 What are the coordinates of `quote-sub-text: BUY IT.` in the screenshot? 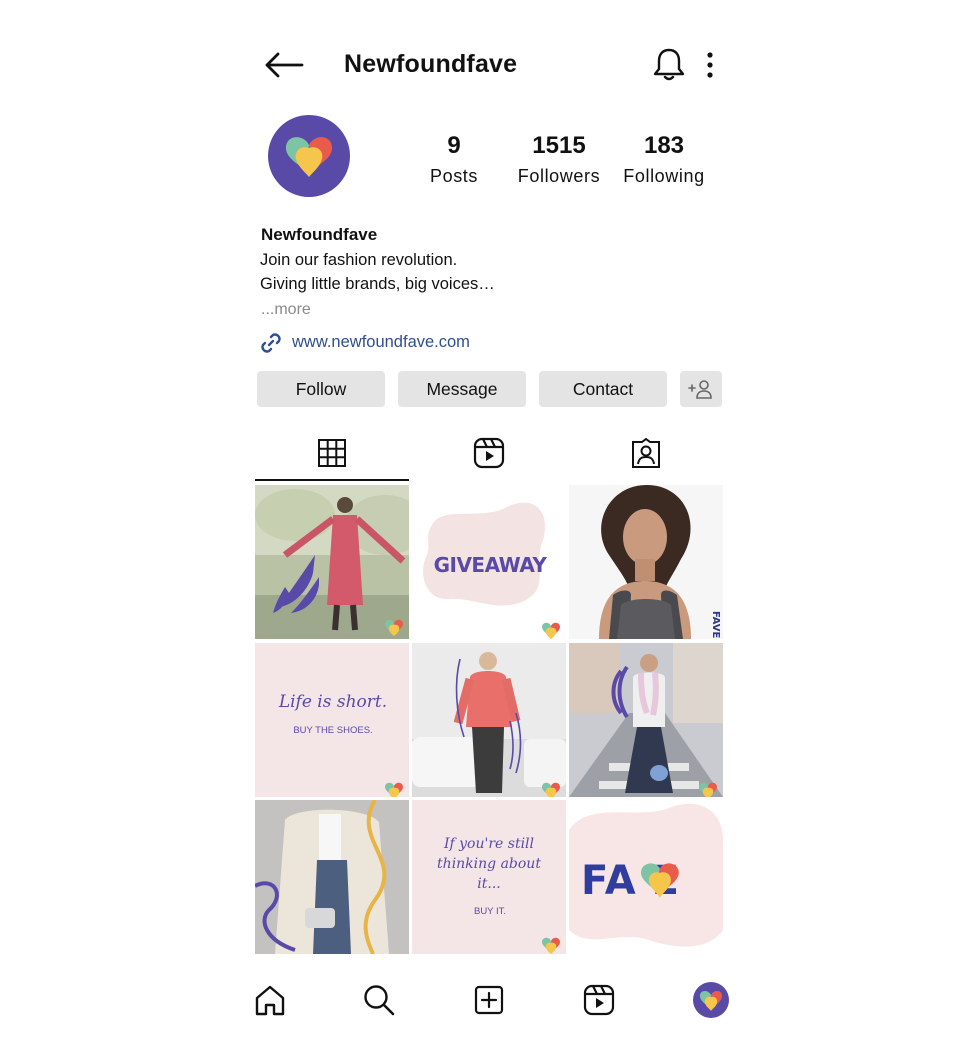 It's located at (490, 911).